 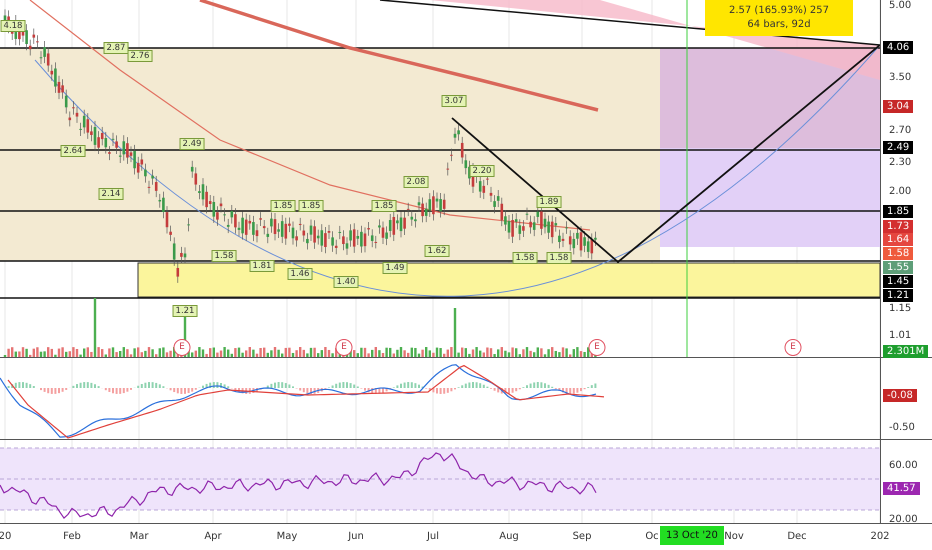 I want to click on price-tag: 41.57, so click(x=901, y=488).